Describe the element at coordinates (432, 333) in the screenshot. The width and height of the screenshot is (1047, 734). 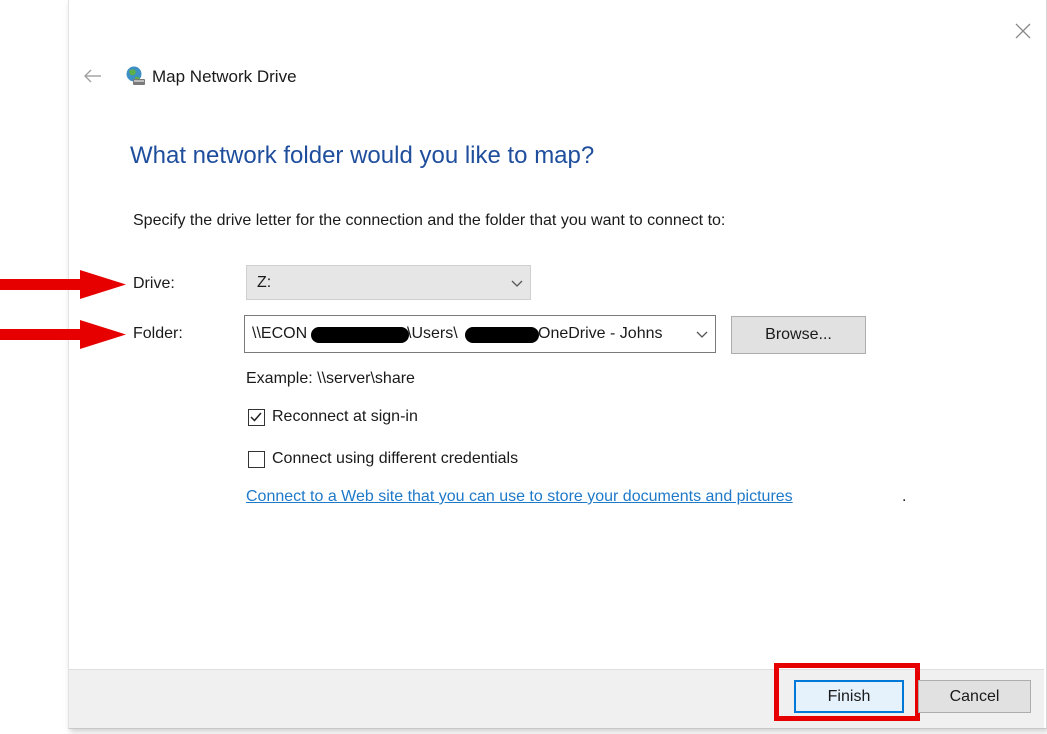
I see `folder-path-part-2: \Users\` at that location.